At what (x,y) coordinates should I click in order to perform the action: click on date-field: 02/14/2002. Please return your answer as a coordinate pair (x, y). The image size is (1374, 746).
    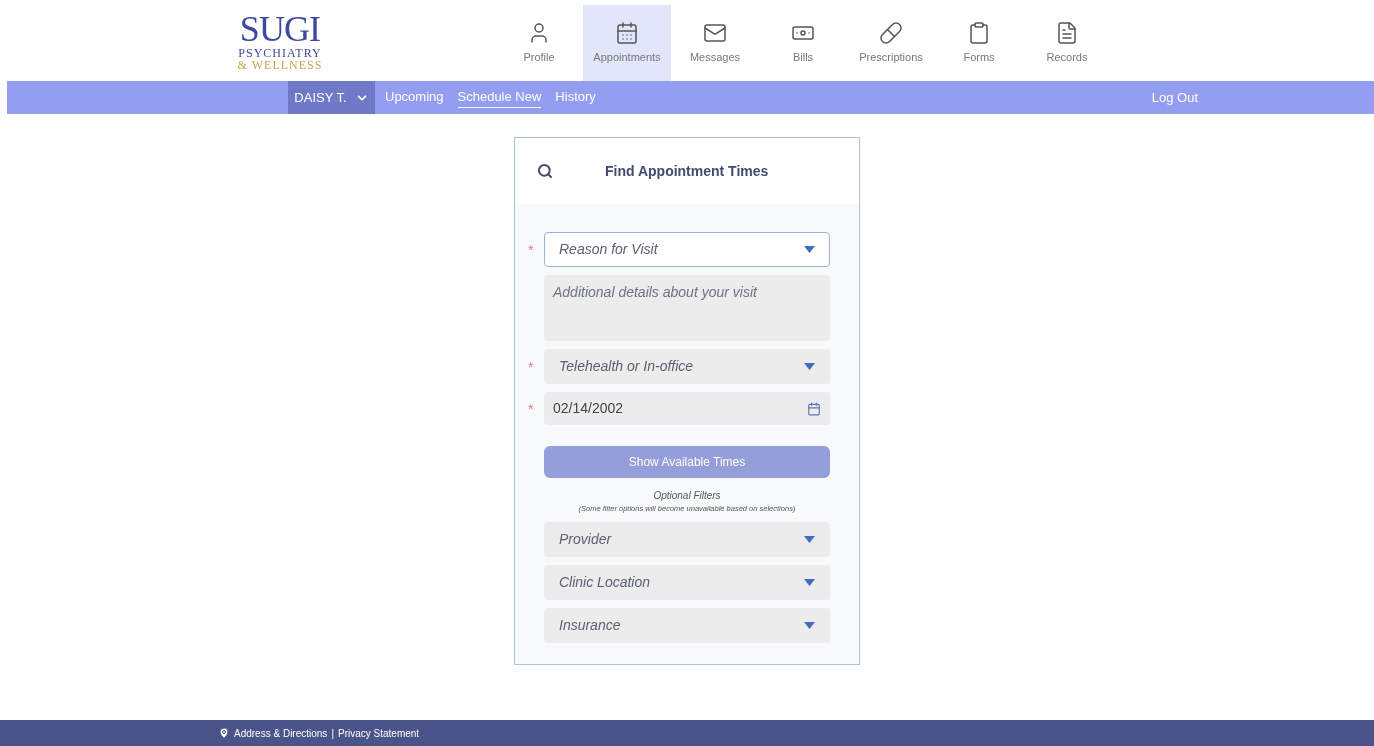
    Looking at the image, I should click on (687, 408).